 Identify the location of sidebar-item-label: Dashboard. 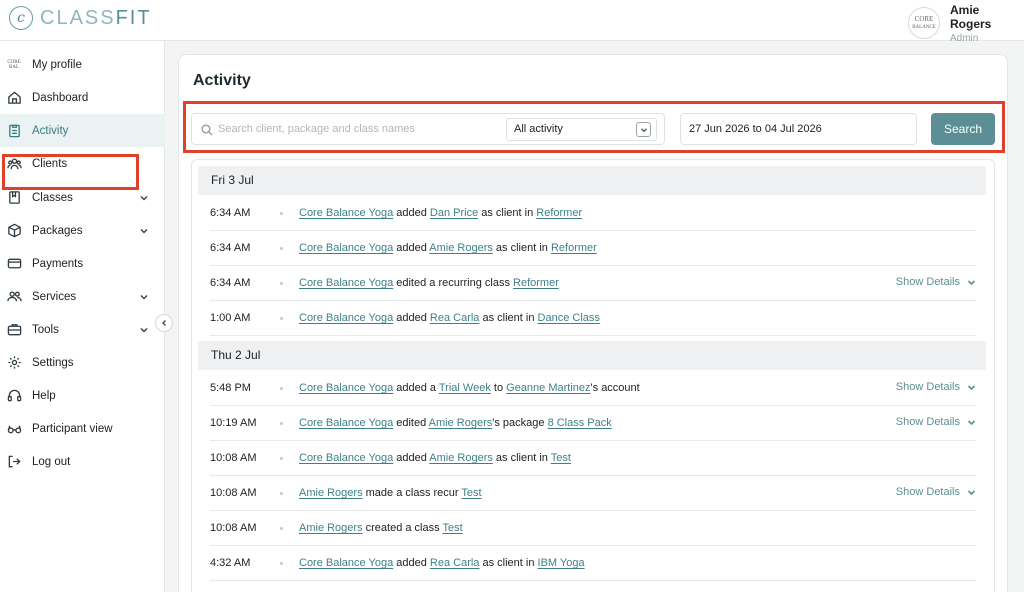
(60, 97).